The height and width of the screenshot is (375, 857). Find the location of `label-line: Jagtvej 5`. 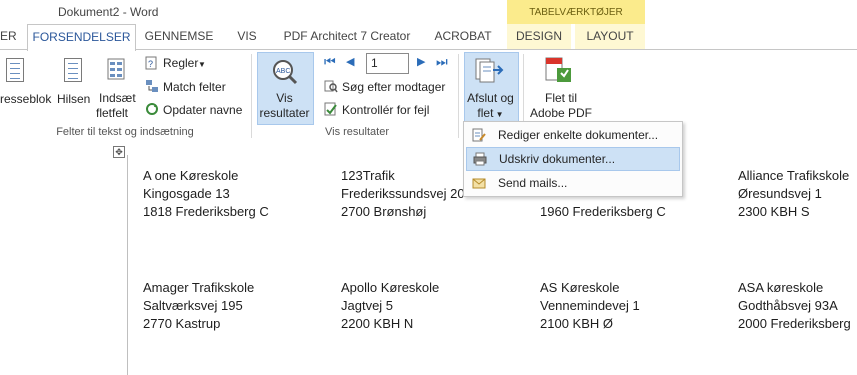

label-line: Jagtvej 5 is located at coordinates (367, 305).